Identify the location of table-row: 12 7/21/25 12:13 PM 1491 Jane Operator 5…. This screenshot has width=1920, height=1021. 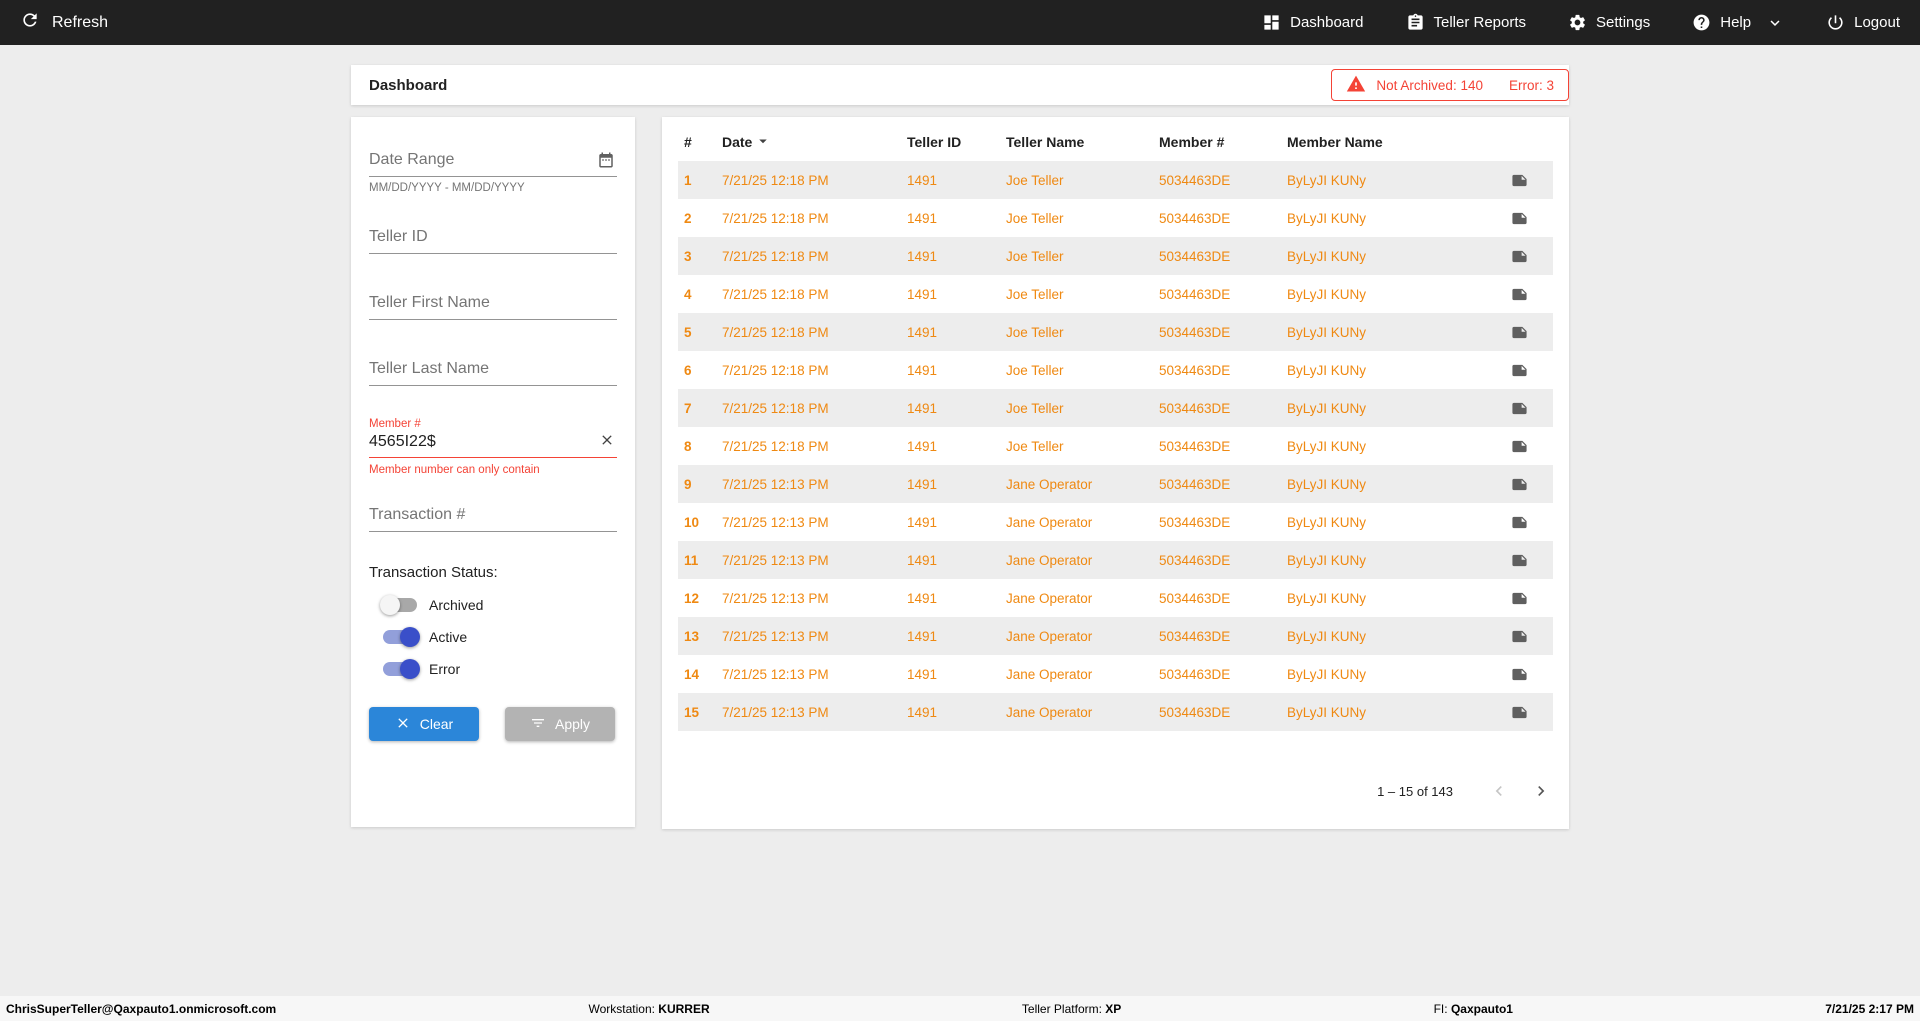
(1115, 598).